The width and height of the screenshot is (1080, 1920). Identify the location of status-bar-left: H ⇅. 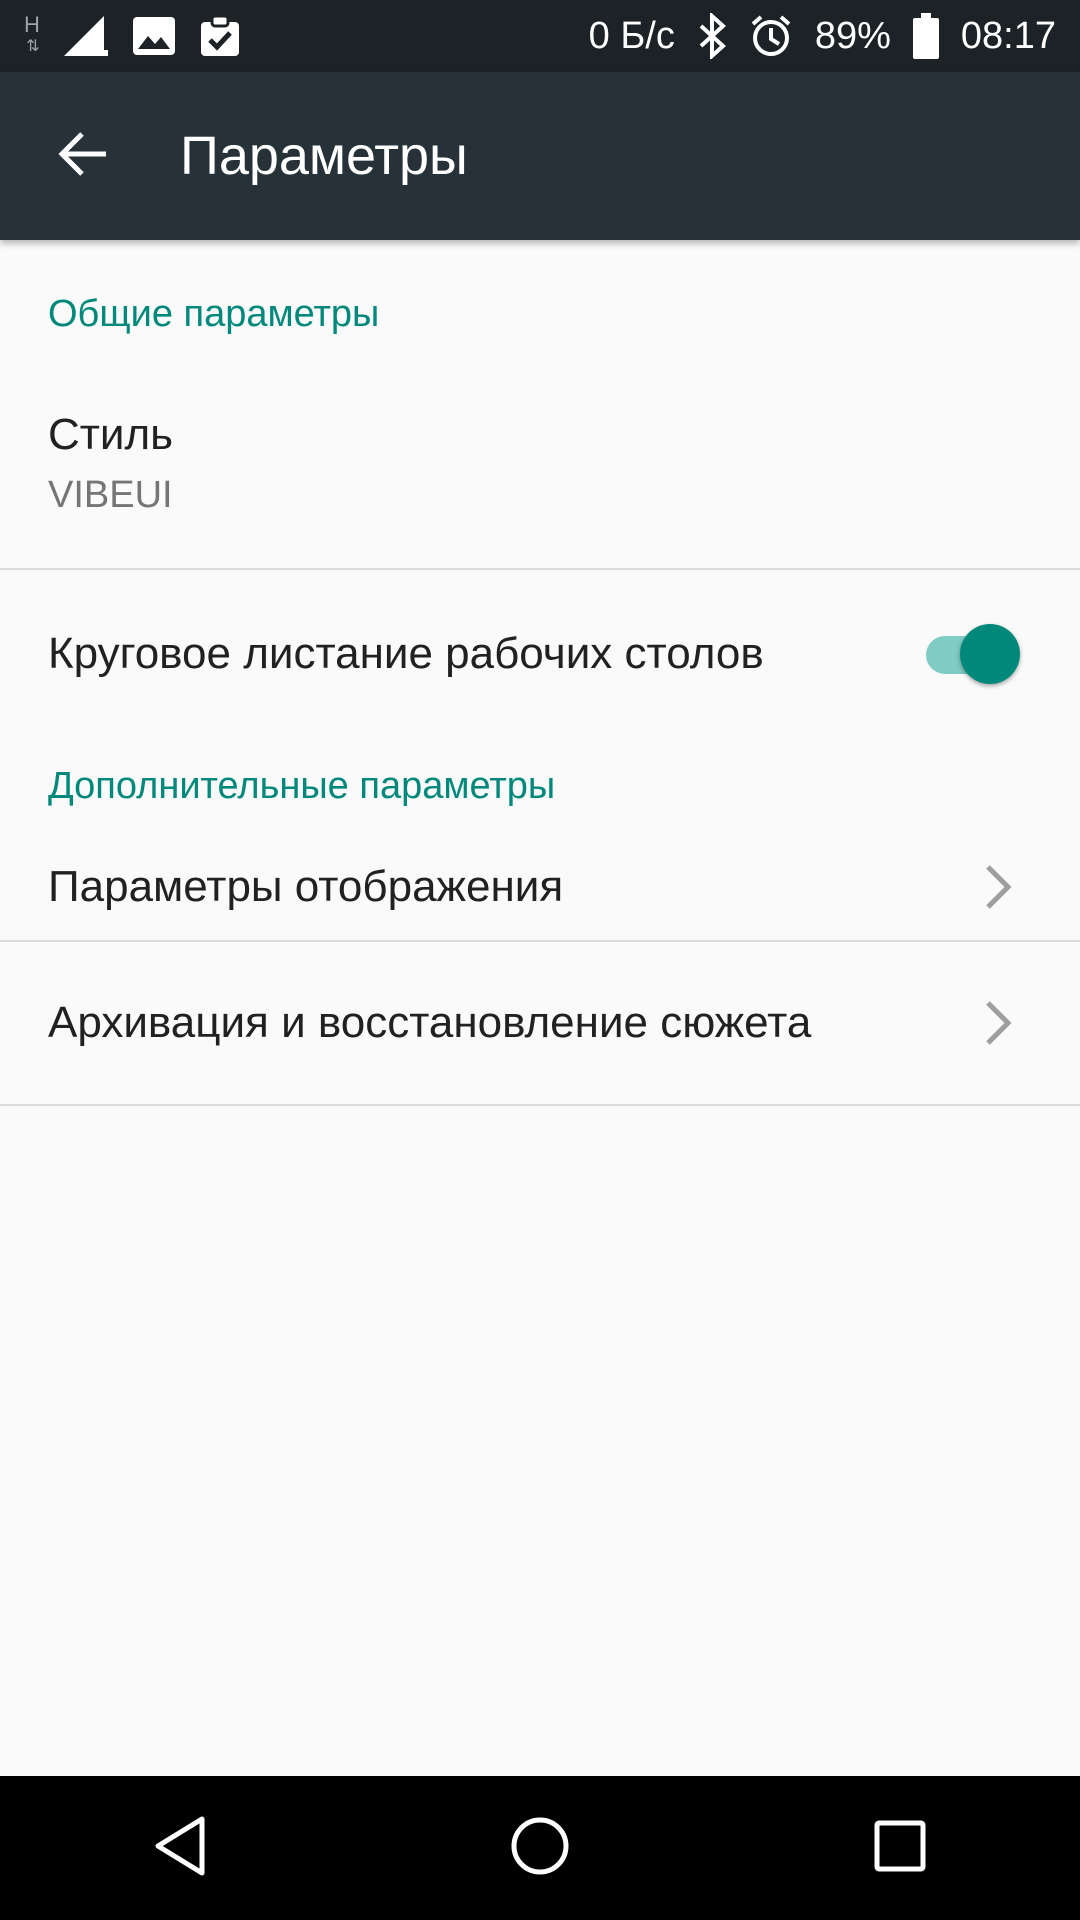
(133, 36).